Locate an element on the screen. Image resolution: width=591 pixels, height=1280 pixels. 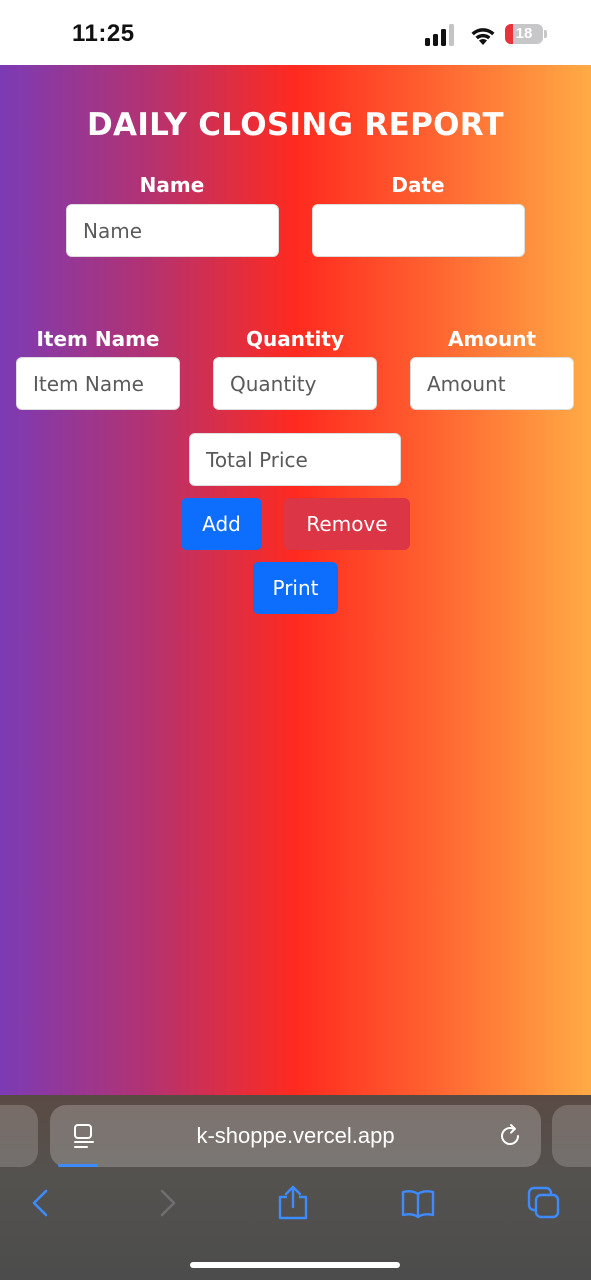
forward-icon is located at coordinates (168, 1203).